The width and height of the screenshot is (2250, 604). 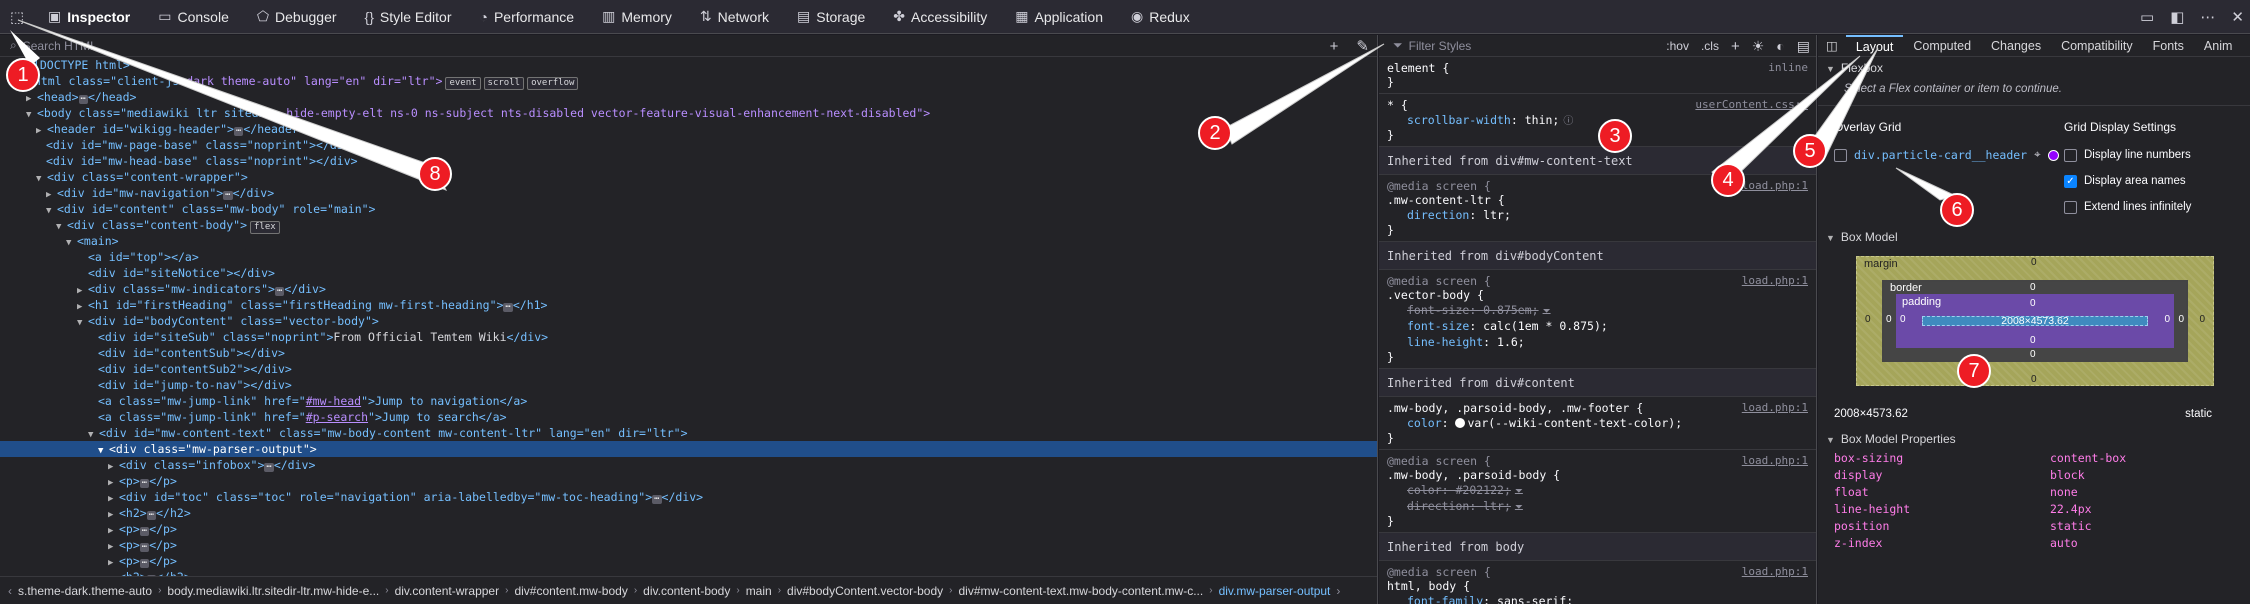 I want to click on flexbox-section-header: ▼ Flexbox, so click(x=2034, y=68).